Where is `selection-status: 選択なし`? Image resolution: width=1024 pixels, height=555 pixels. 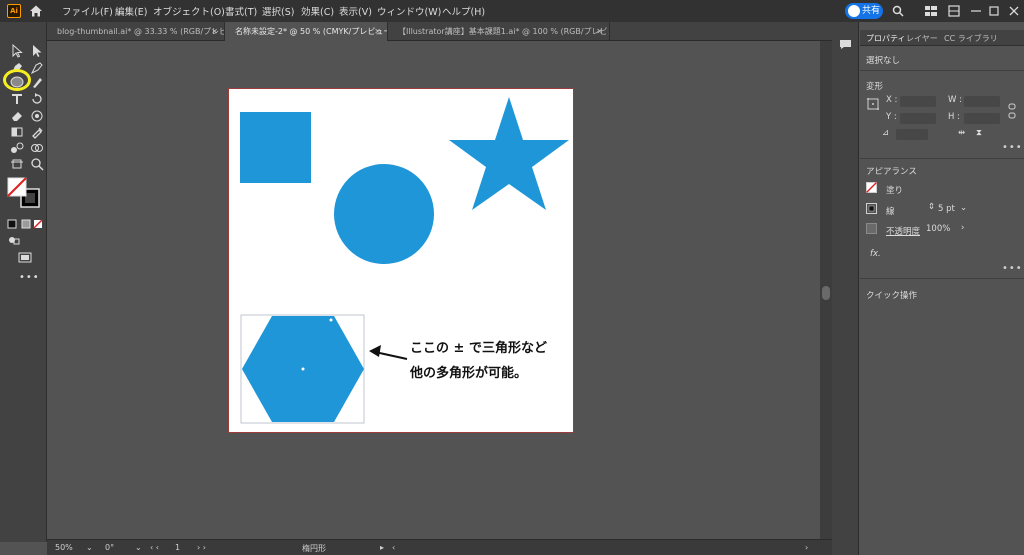
selection-status: 選択なし is located at coordinates (883, 61).